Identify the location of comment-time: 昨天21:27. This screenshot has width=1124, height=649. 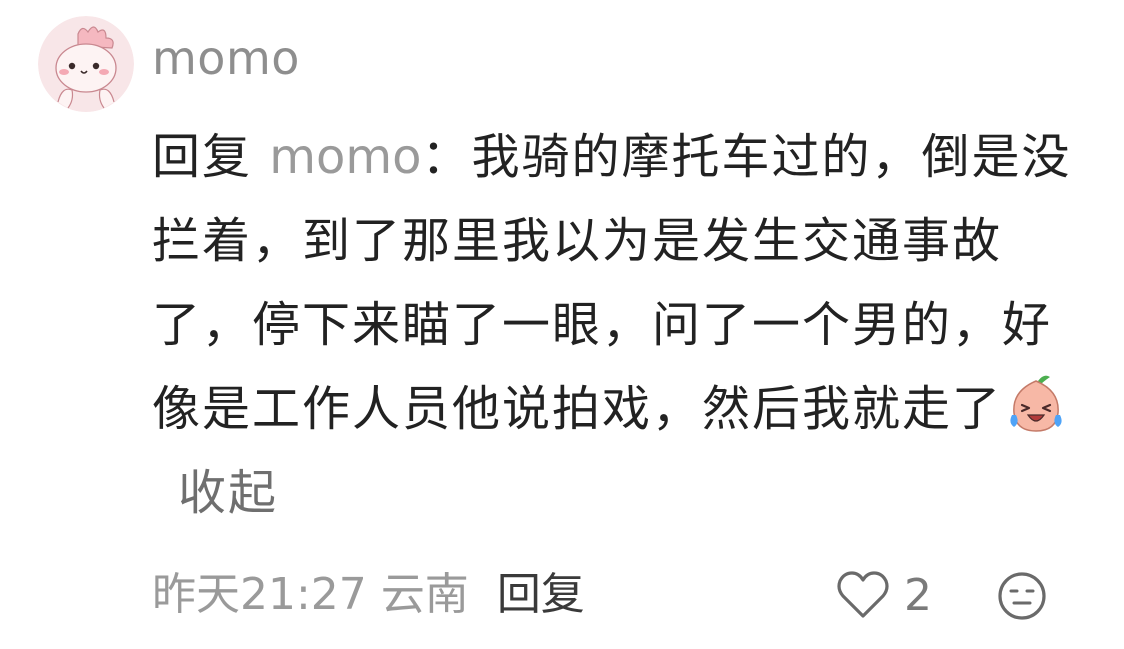
(259, 594).